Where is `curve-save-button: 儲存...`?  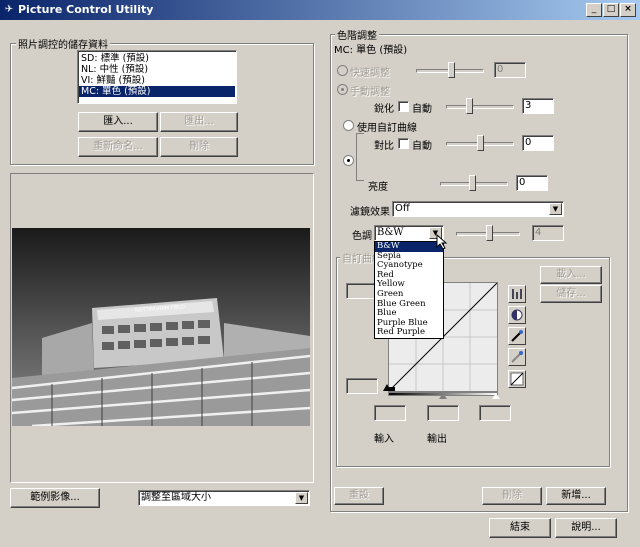 curve-save-button: 儲存... is located at coordinates (571, 294).